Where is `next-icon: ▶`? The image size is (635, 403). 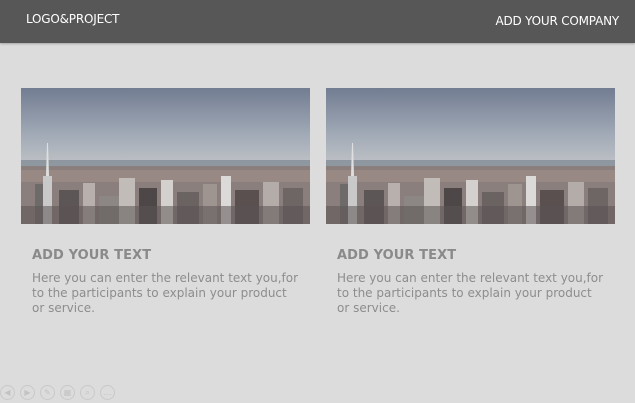 next-icon: ▶ is located at coordinates (27, 392).